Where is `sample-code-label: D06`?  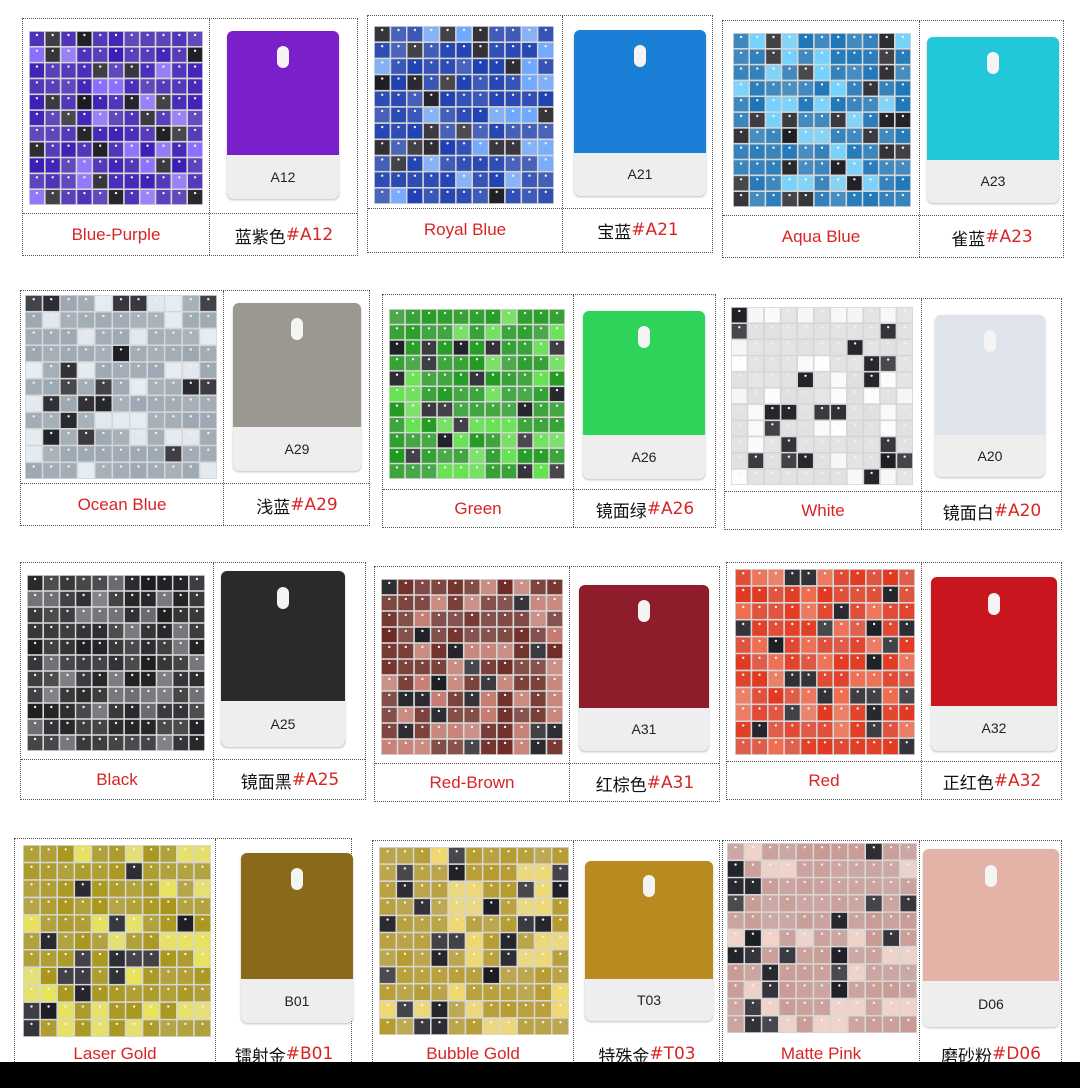
sample-code-label: D06 is located at coordinates (991, 1003).